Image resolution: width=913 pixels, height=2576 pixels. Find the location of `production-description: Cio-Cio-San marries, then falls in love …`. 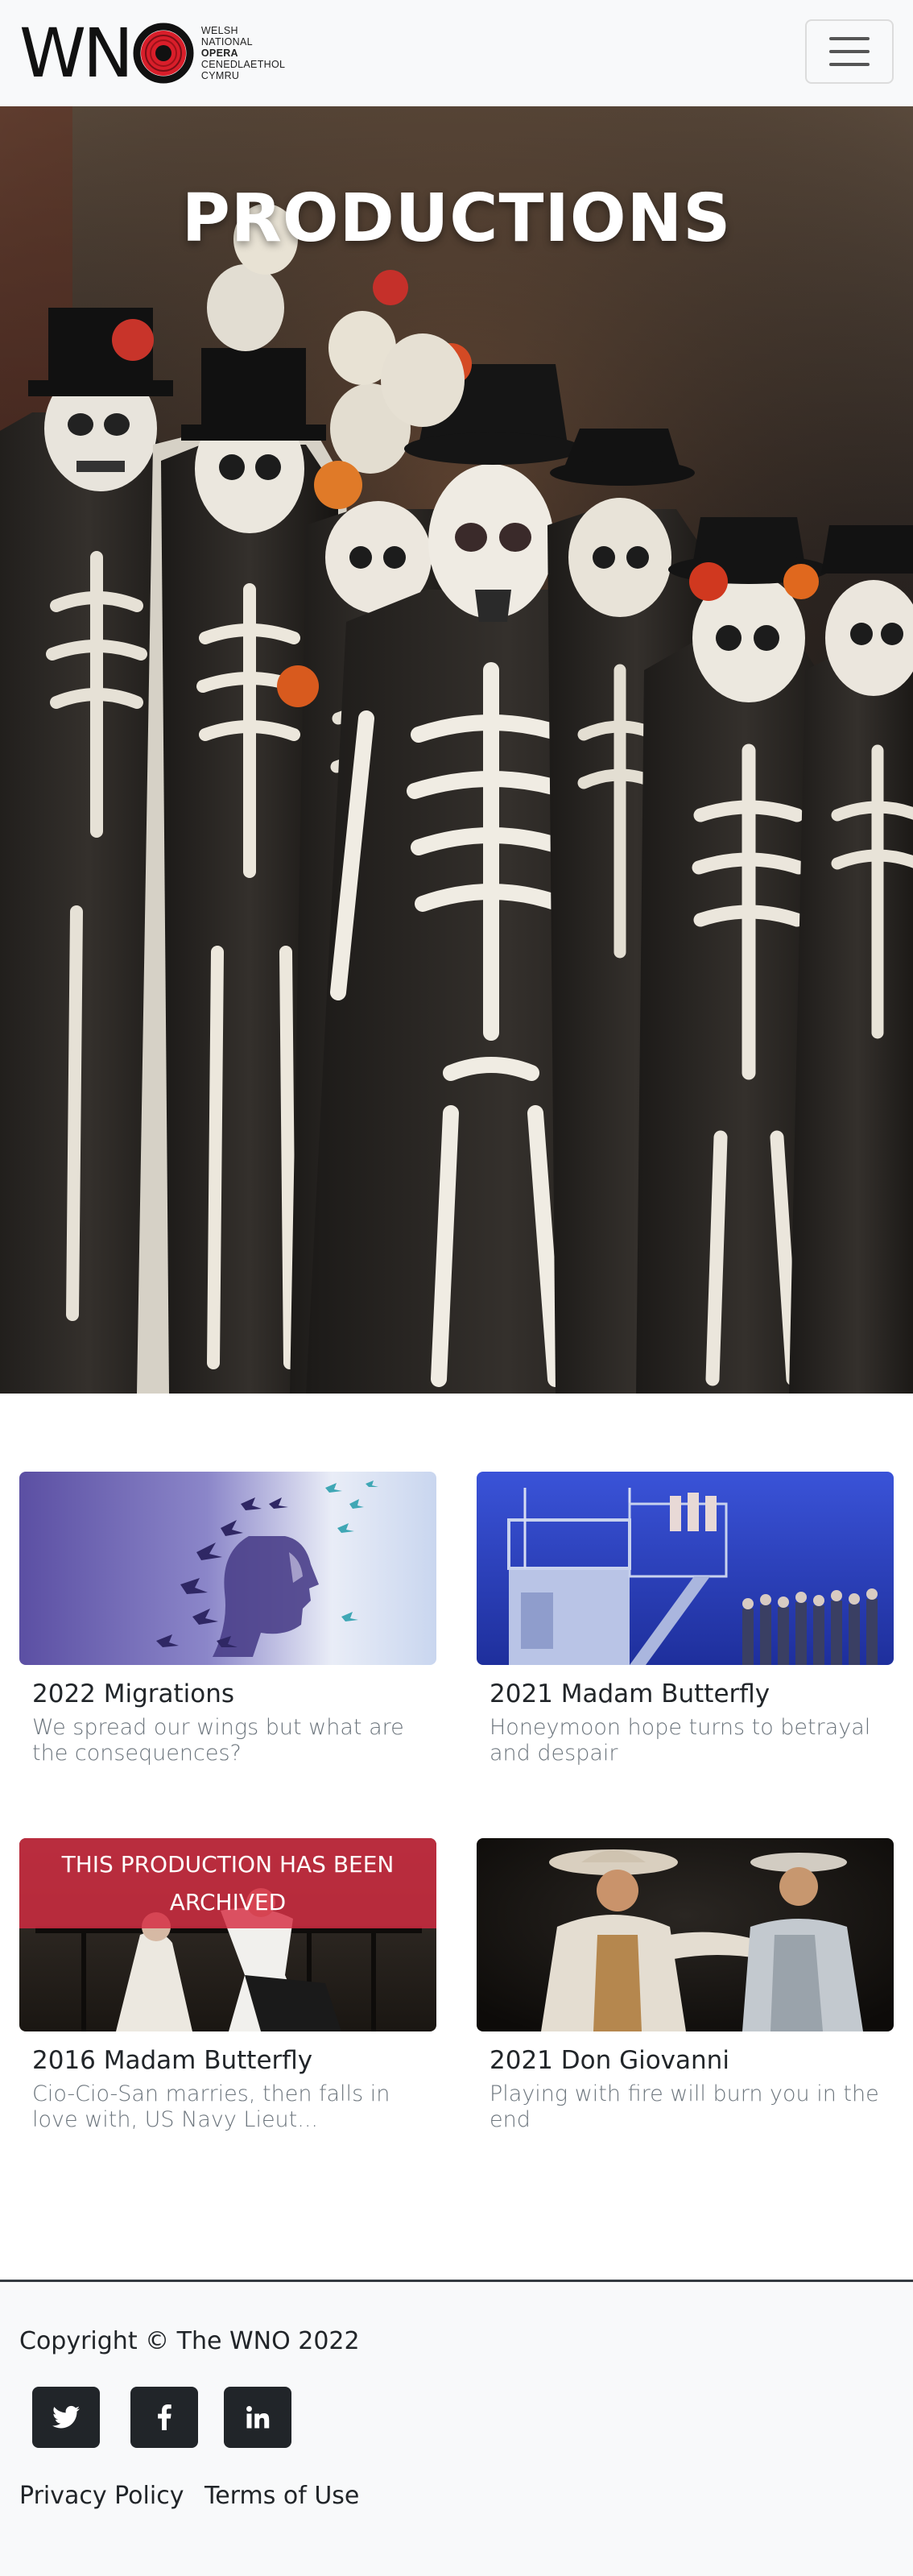

production-description: Cio-Cio-San marries, then falls in love … is located at coordinates (211, 2106).